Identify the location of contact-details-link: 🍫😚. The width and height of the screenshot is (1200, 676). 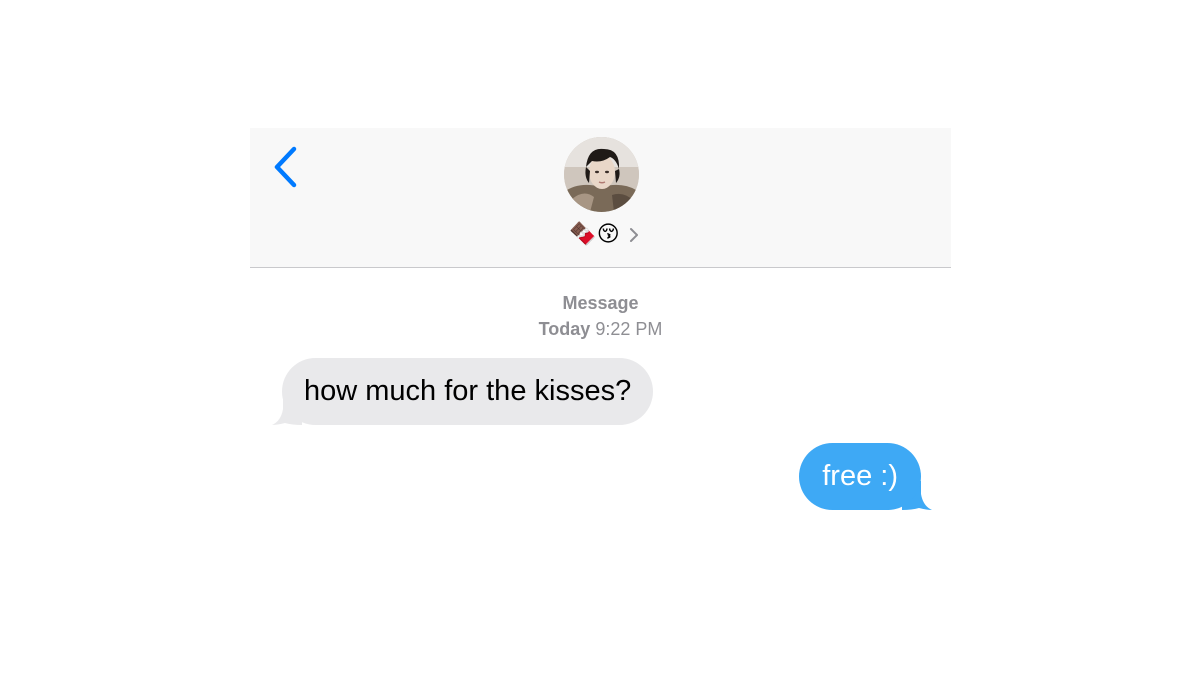
(605, 235).